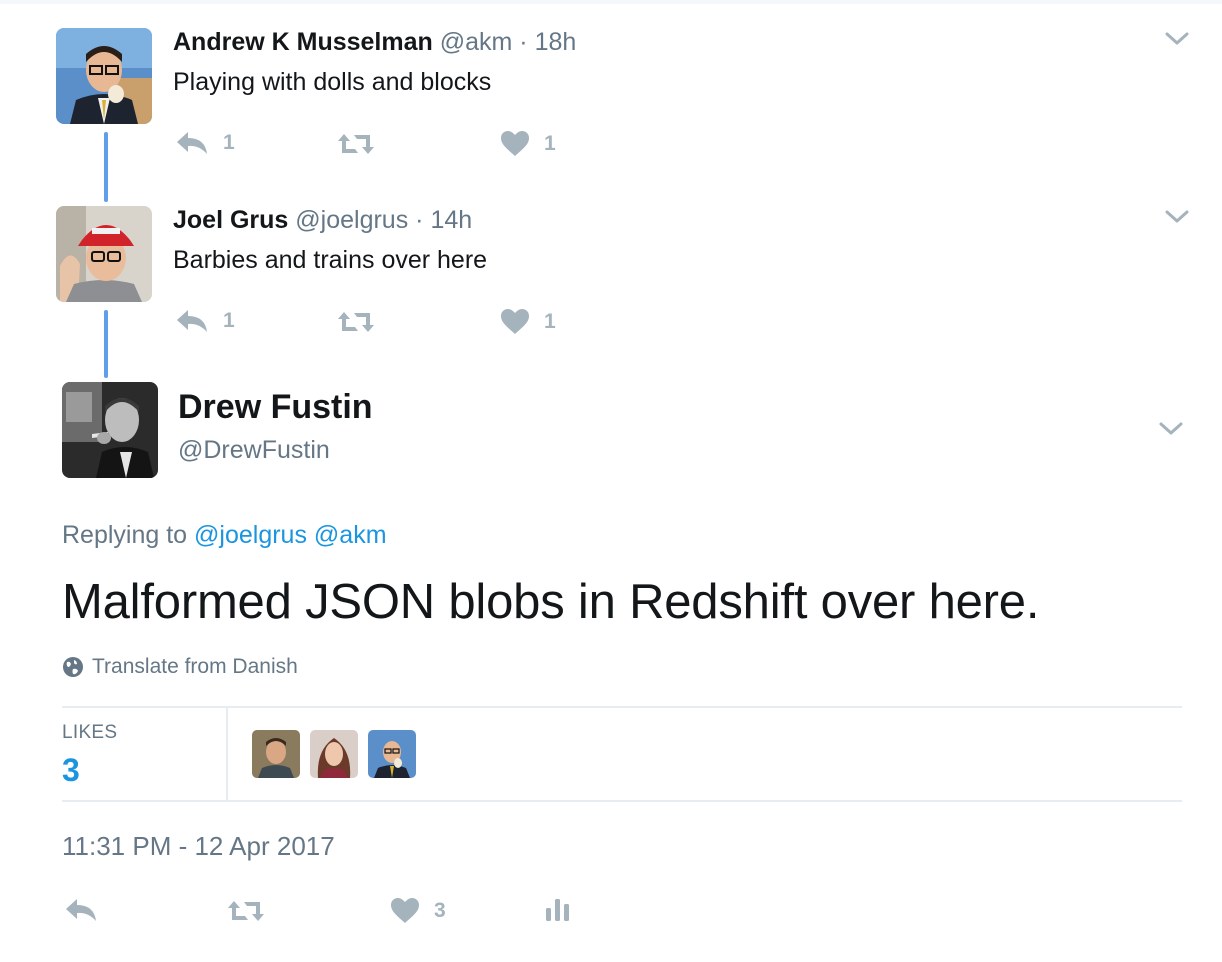 The height and width of the screenshot is (962, 1222). What do you see at coordinates (250, 535) in the screenshot?
I see `mention-joelgrus: @joelgrus` at bounding box center [250, 535].